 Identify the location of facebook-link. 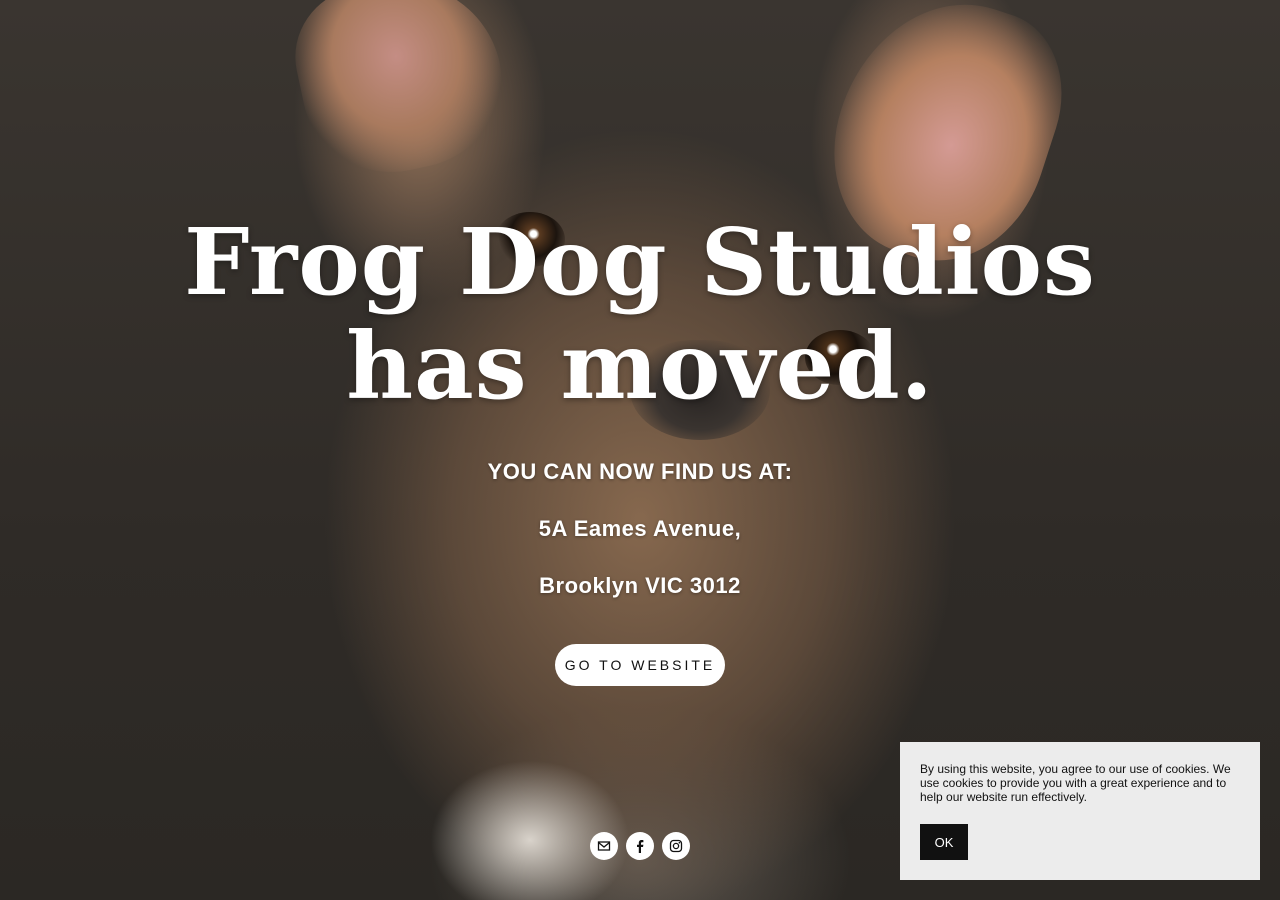
(640, 846).